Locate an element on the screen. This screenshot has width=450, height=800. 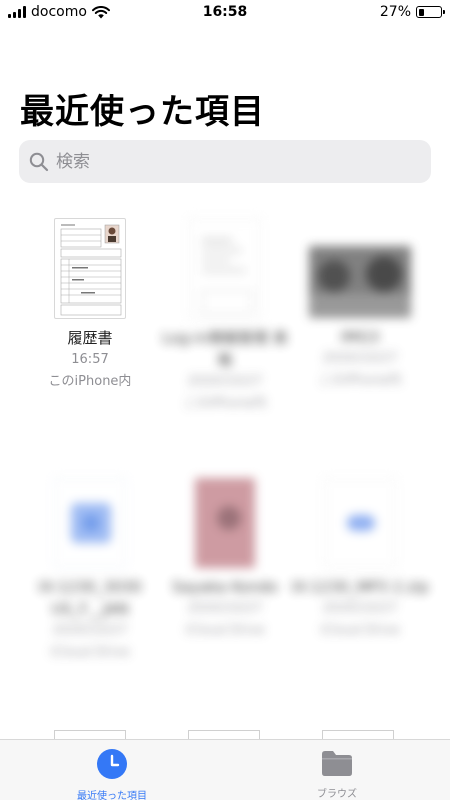
blurred-content: Sayaka Kondo 2020/10/27 iCloud Drive is located at coordinates (225, 560).